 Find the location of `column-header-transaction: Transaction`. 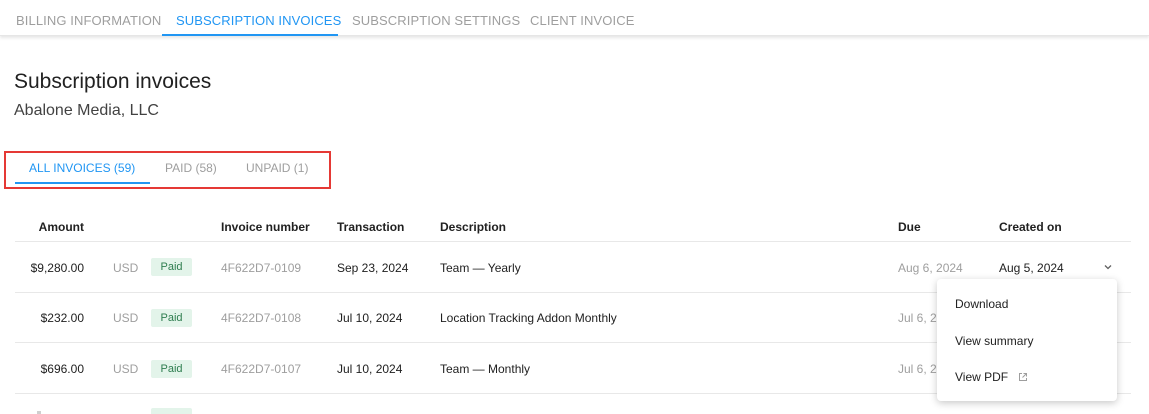

column-header-transaction: Transaction is located at coordinates (370, 227).